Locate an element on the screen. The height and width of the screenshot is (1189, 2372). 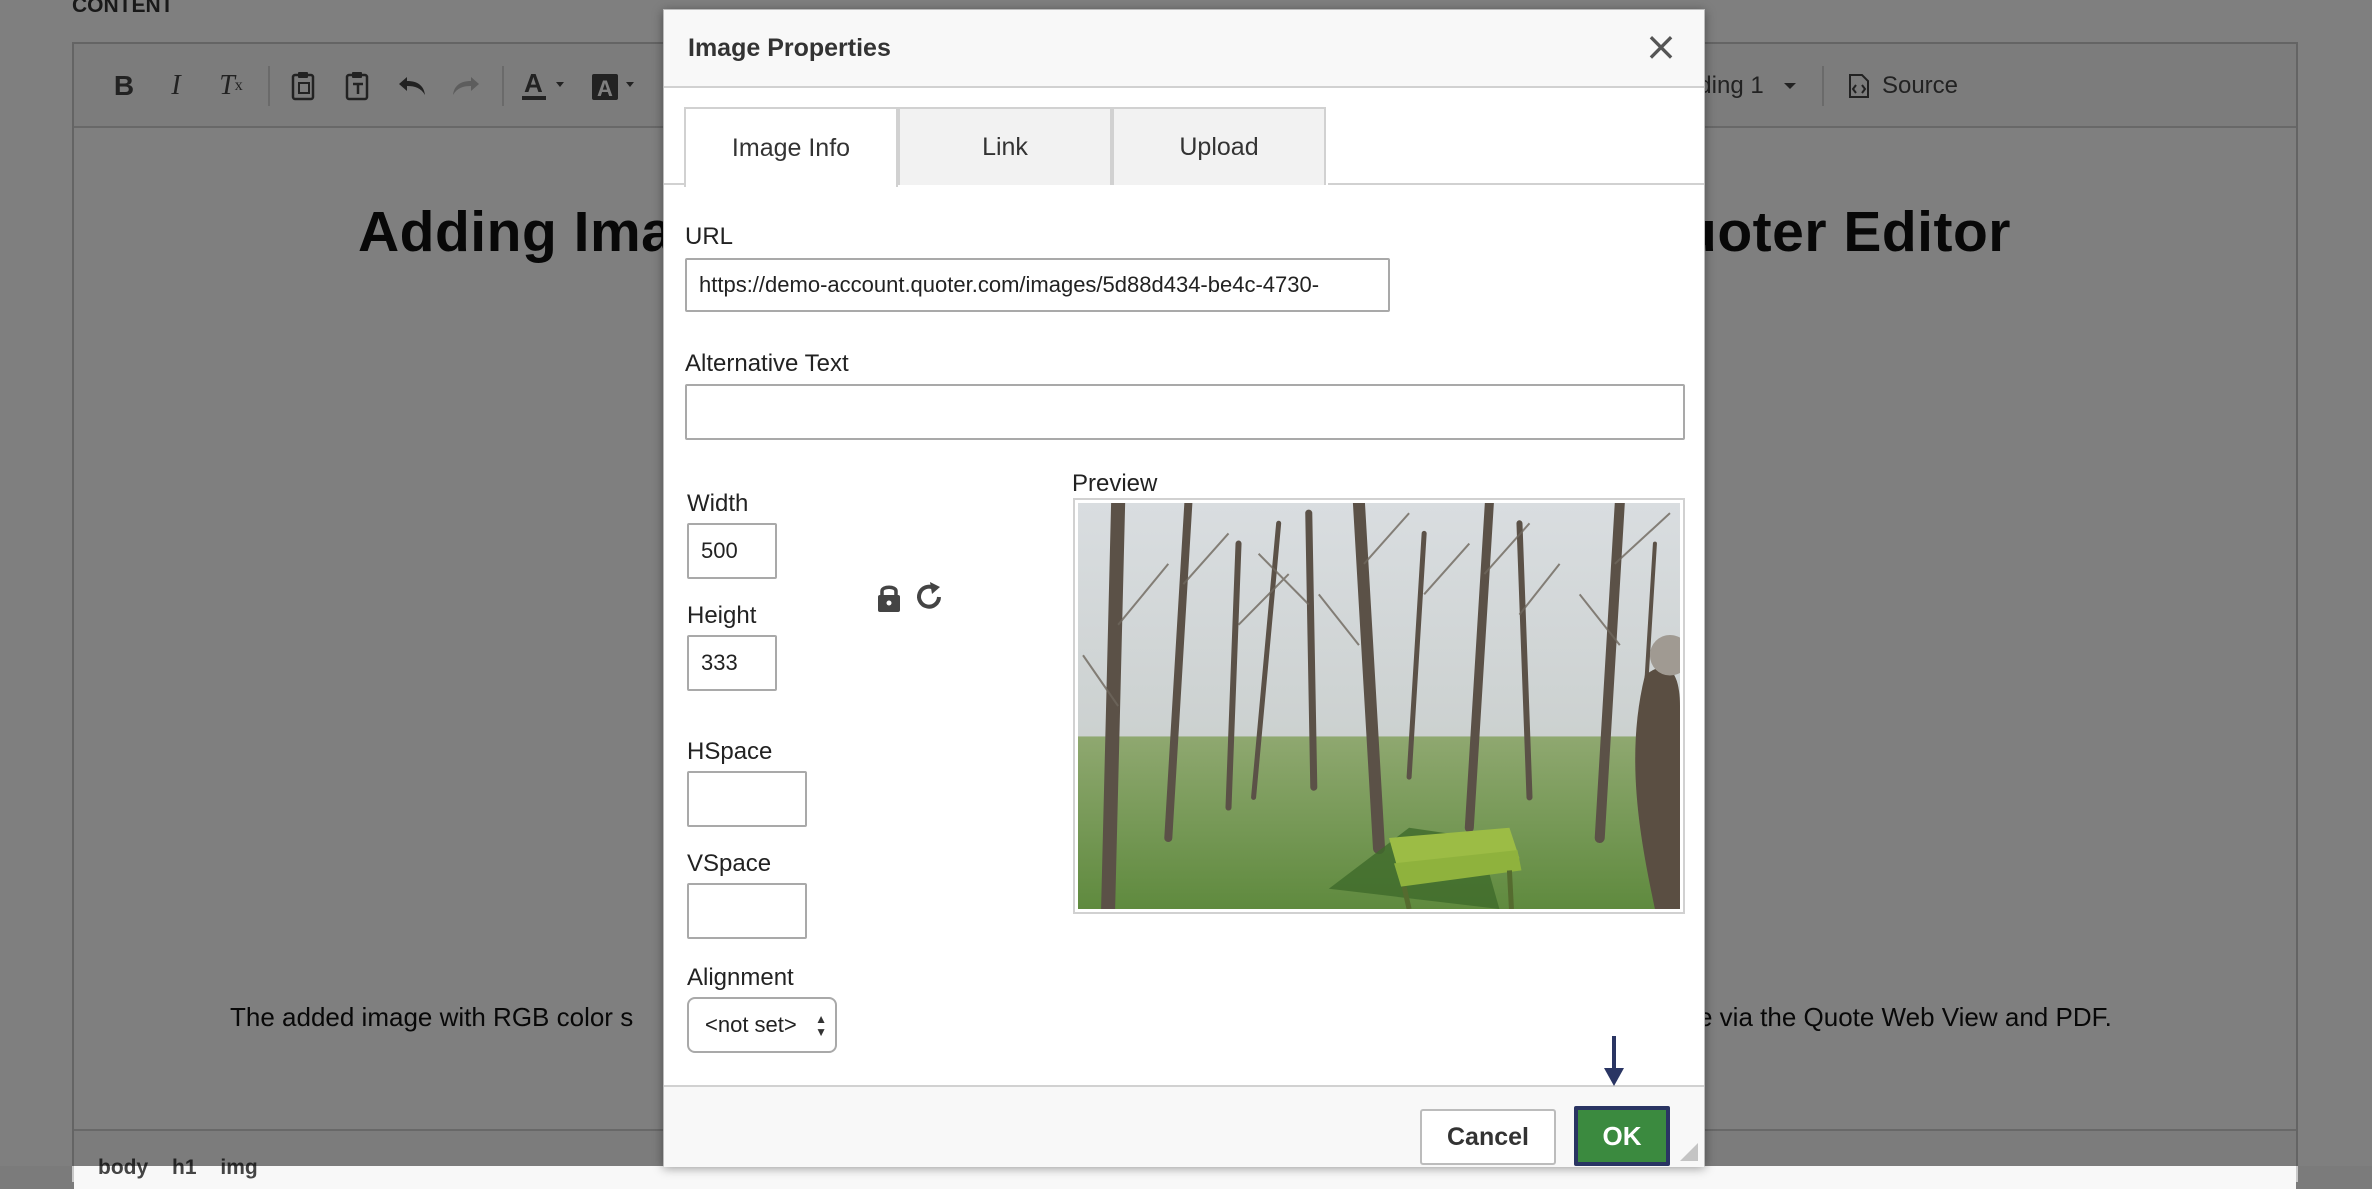
width-input: 500 is located at coordinates (732, 551).